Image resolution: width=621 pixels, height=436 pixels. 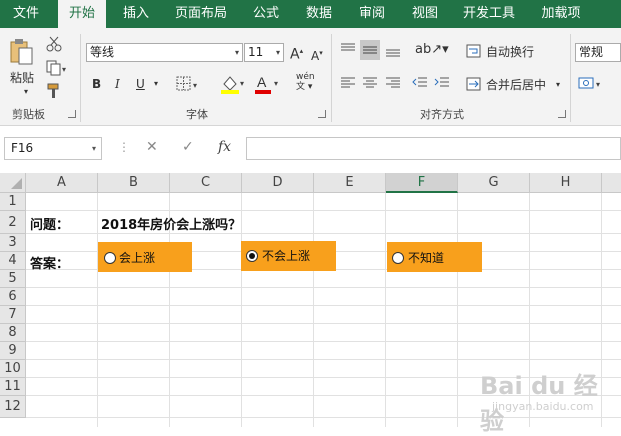 What do you see at coordinates (13, 222) in the screenshot?
I see `row-header-2: 2` at bounding box center [13, 222].